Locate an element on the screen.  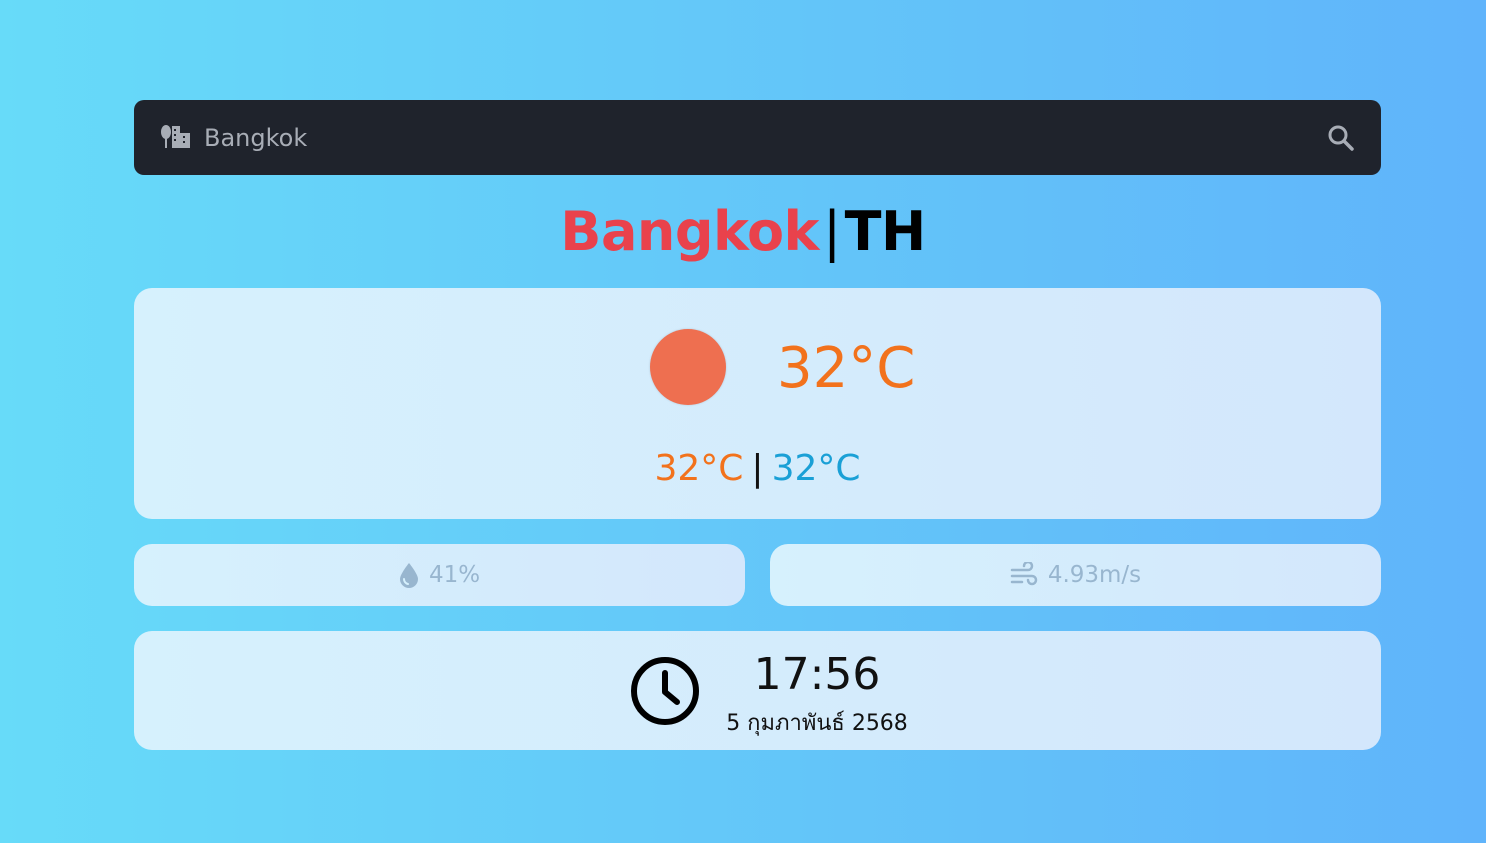
wind-value: 4.93m/s is located at coordinates (1094, 575).